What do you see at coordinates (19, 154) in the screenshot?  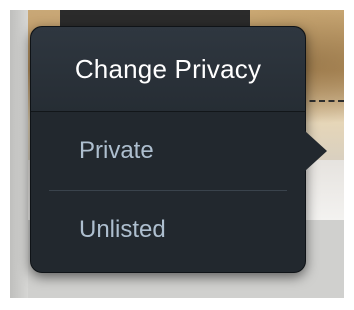 I see `background-left-strip` at bounding box center [19, 154].